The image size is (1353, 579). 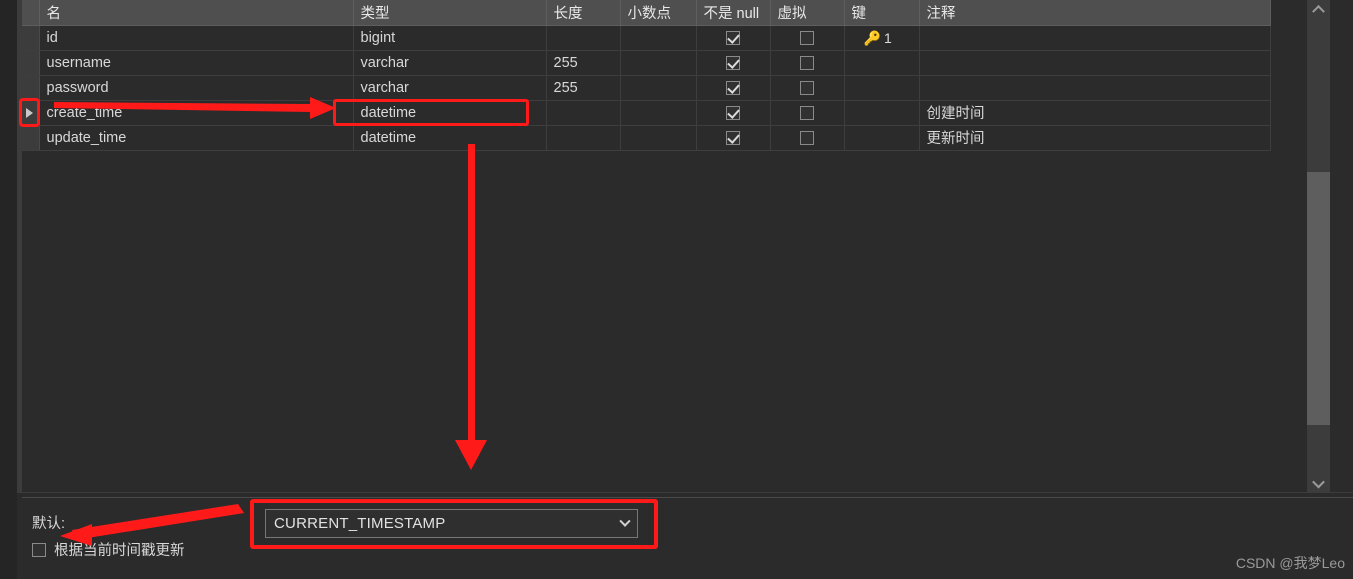 What do you see at coordinates (1290, 563) in the screenshot?
I see `watermark: CSDN @我梦Leo` at bounding box center [1290, 563].